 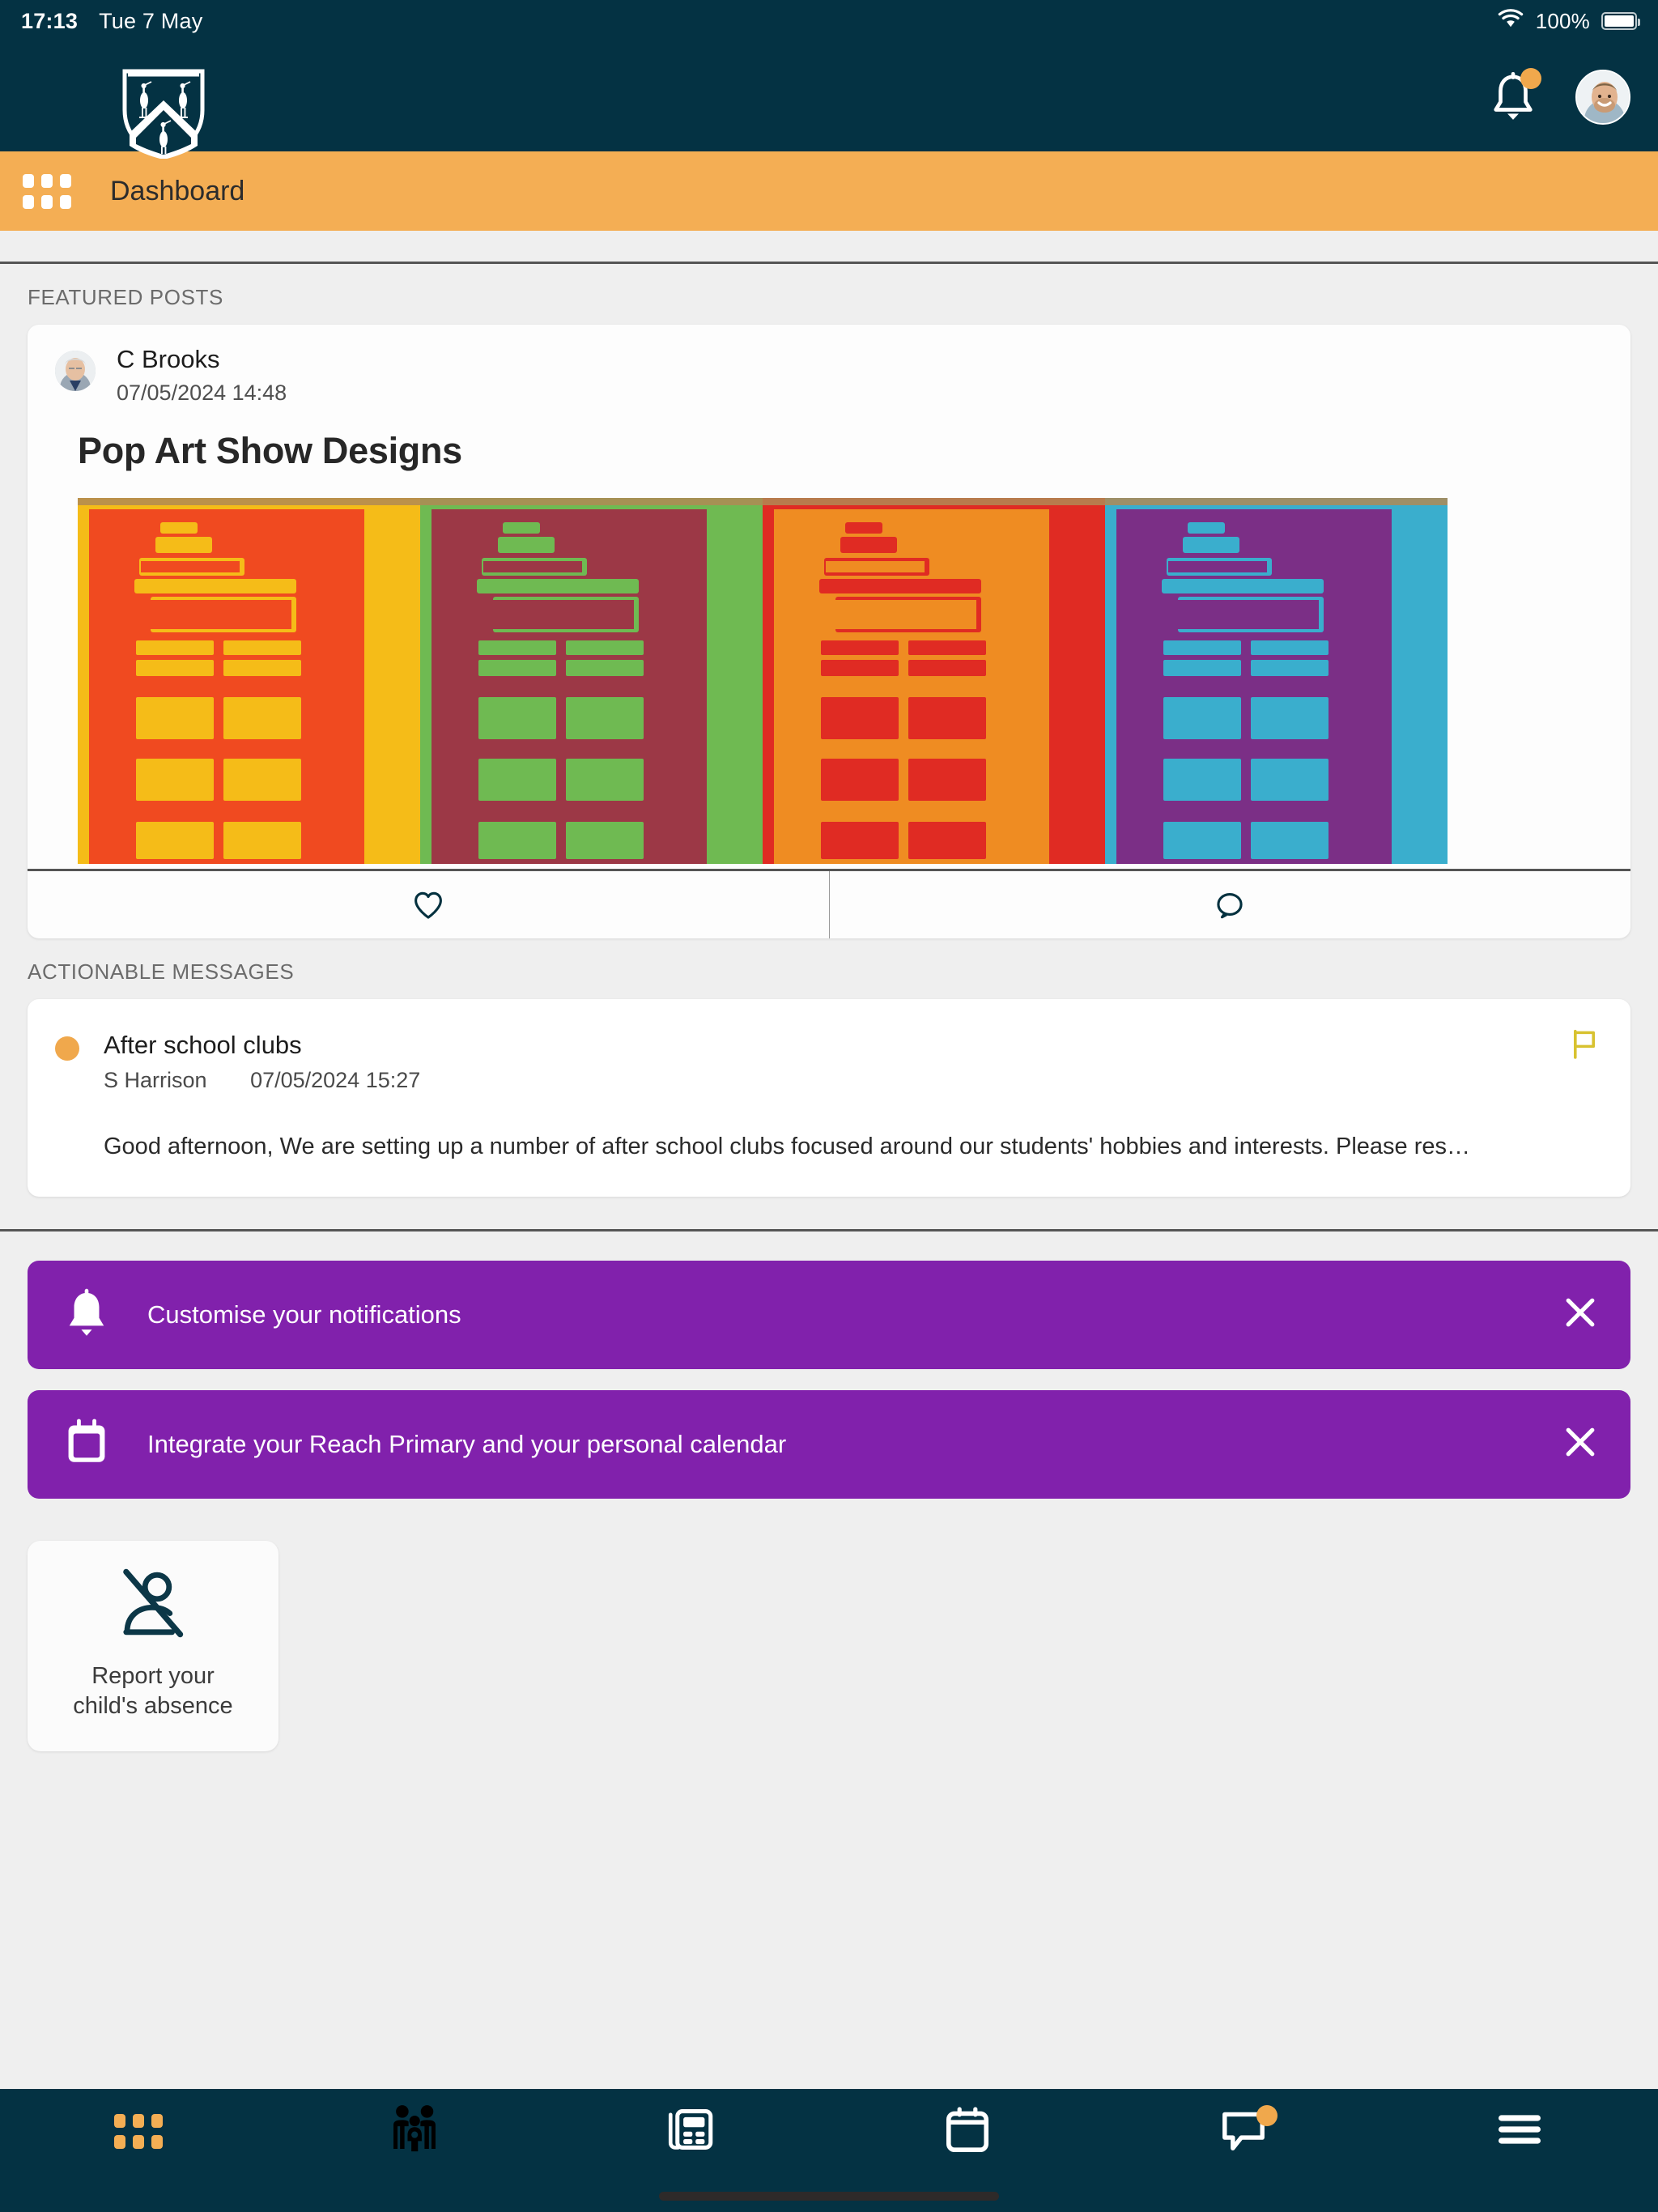 What do you see at coordinates (1243, 2131) in the screenshot?
I see `nav-messages` at bounding box center [1243, 2131].